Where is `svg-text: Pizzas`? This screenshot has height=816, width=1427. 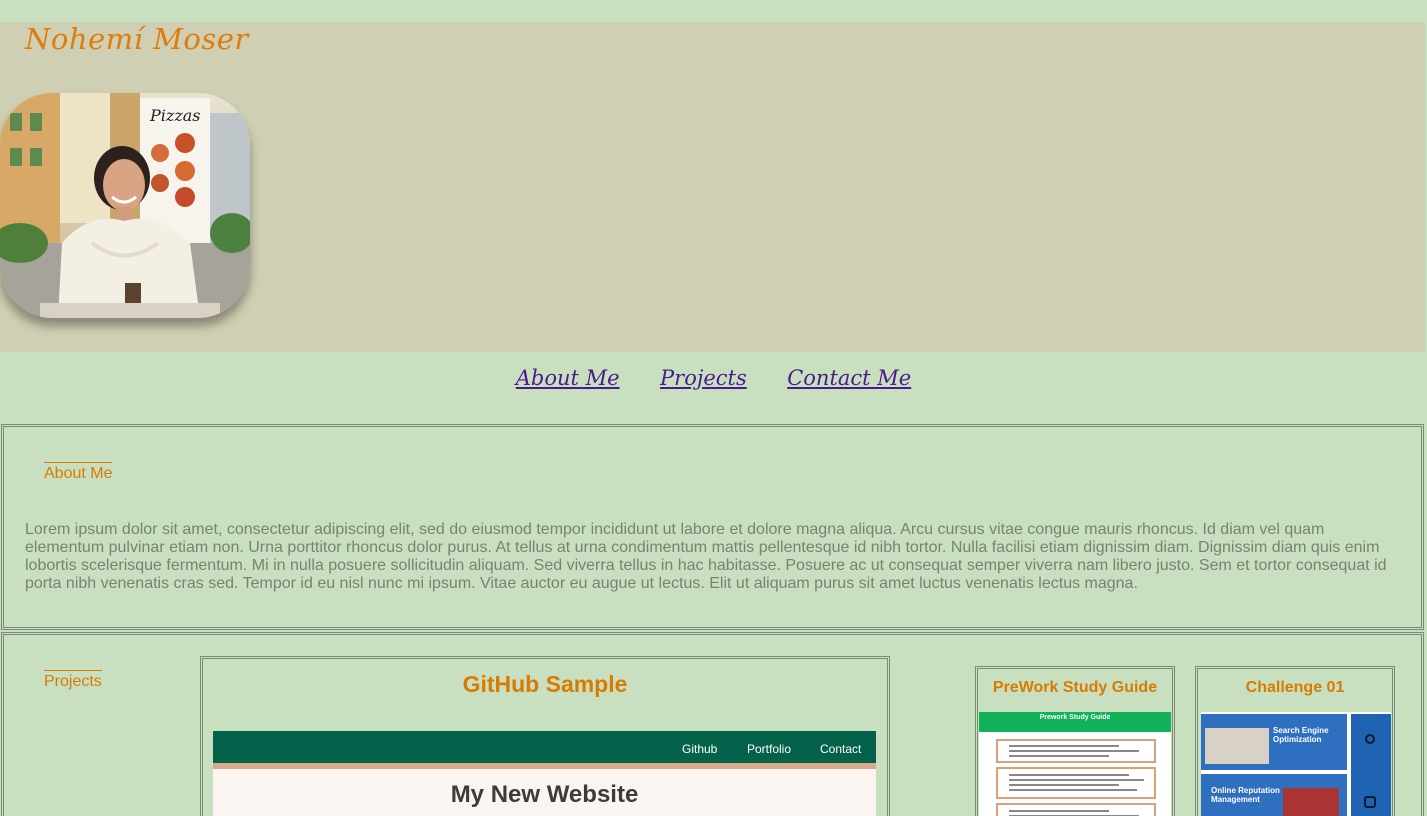 svg-text: Pizzas is located at coordinates (175, 115).